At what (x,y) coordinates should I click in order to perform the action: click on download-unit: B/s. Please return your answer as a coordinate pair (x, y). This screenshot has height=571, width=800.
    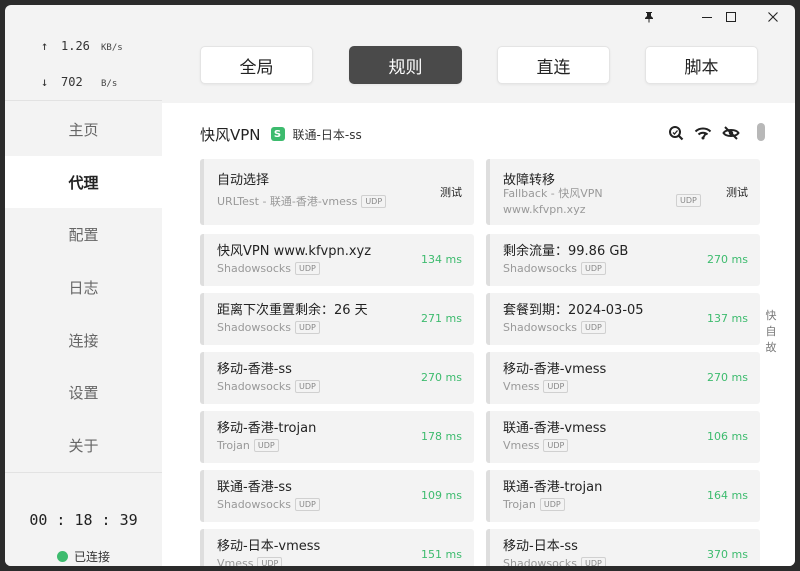
    Looking at the image, I should click on (109, 84).